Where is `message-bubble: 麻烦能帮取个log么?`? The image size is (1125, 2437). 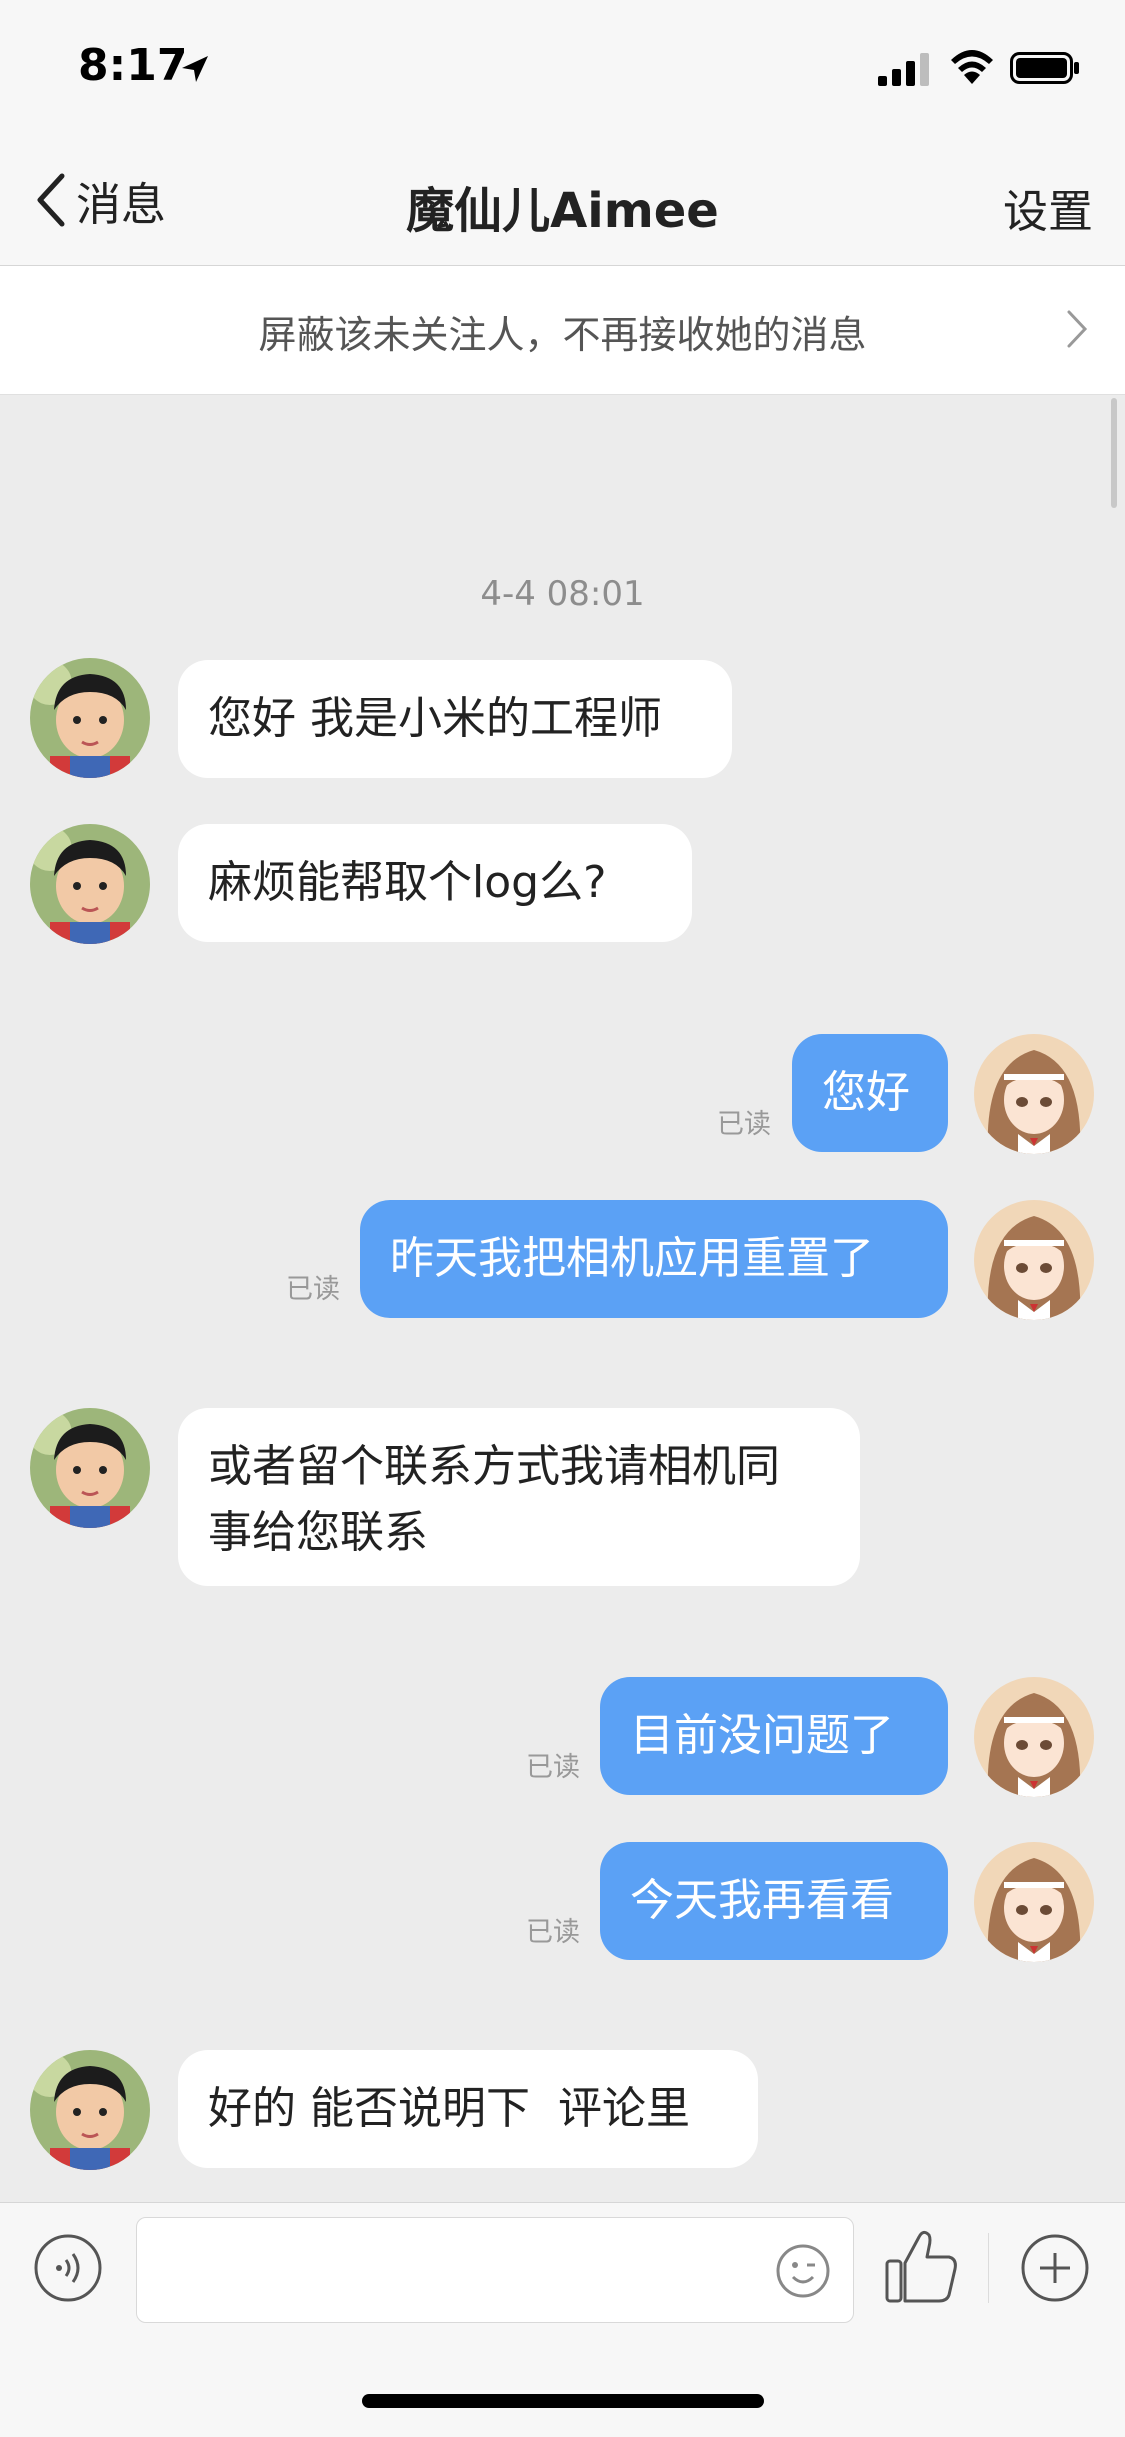 message-bubble: 麻烦能帮取个log么? is located at coordinates (435, 883).